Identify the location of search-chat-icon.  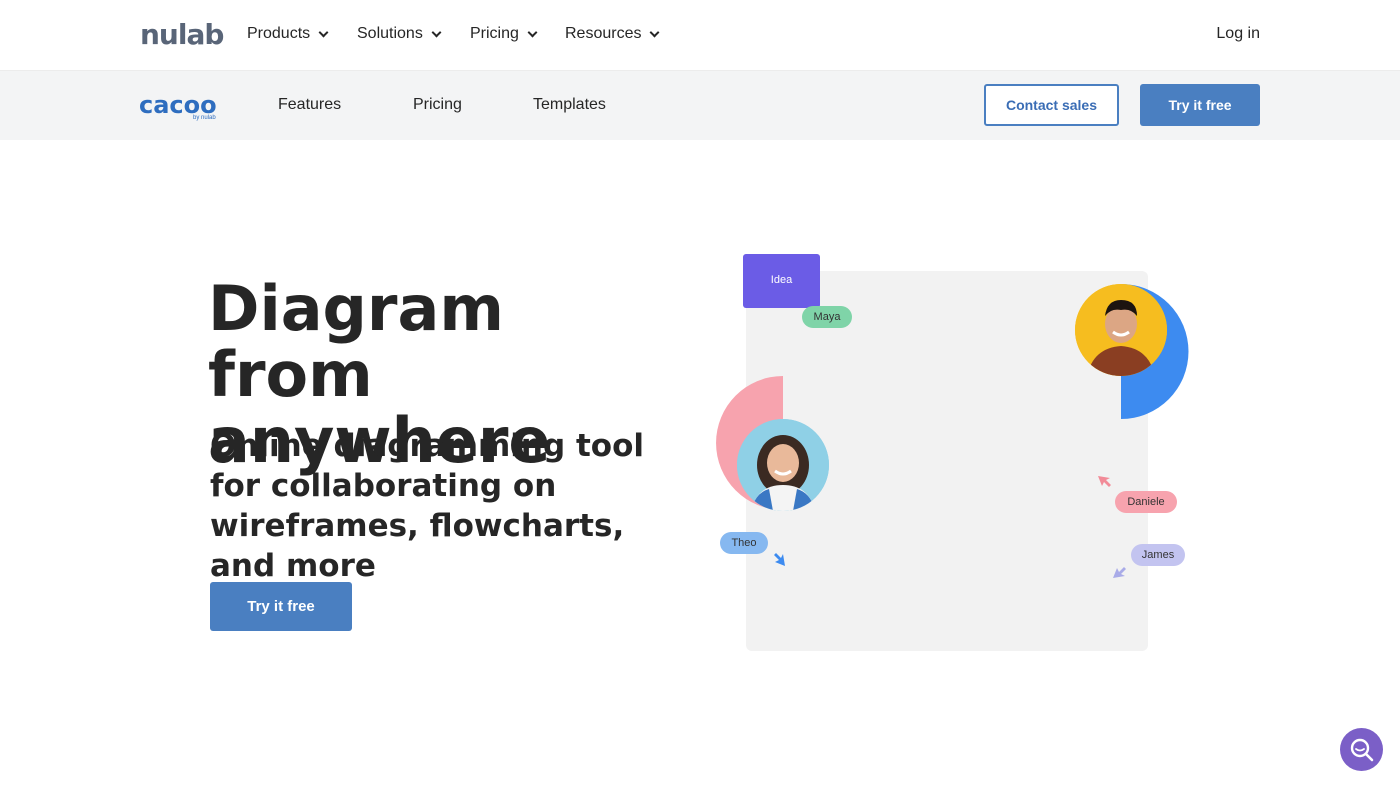
(1361, 749).